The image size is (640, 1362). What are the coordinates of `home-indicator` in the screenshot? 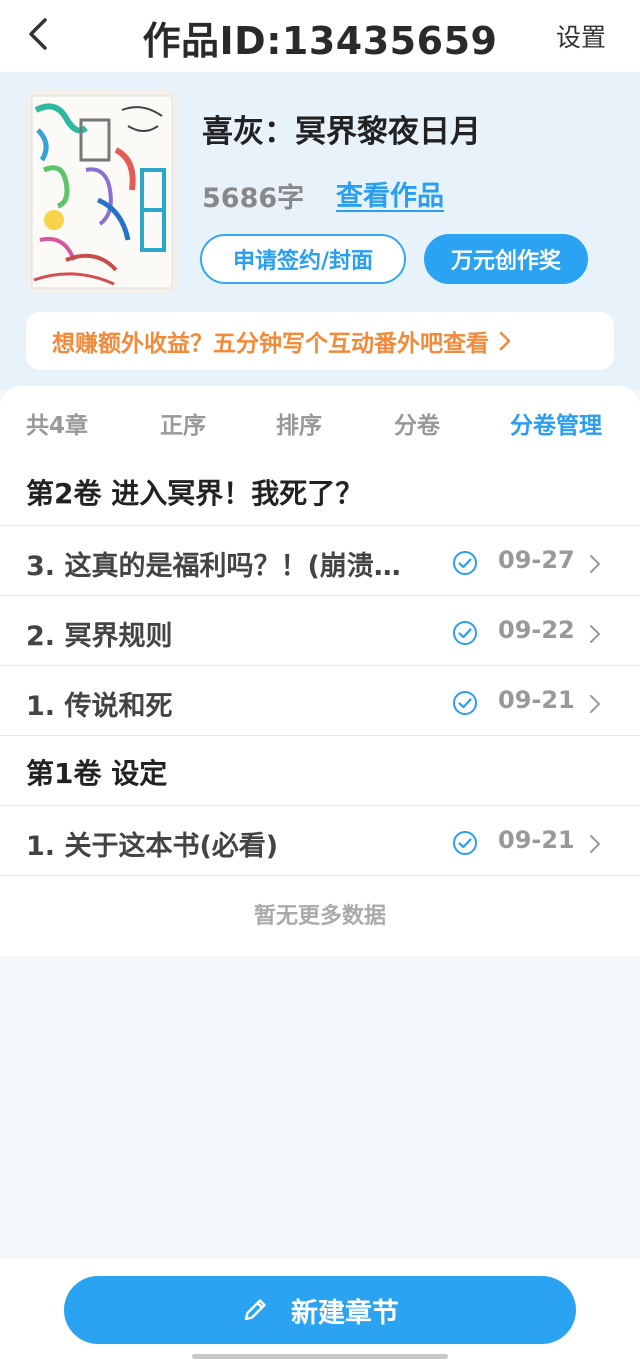 It's located at (320, 1356).